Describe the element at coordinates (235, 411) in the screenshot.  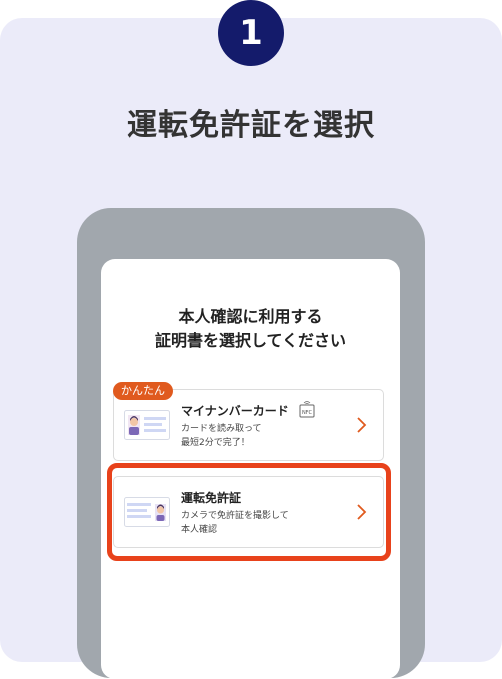
I see `option-mynumber-title: マイナンバーカード` at that location.